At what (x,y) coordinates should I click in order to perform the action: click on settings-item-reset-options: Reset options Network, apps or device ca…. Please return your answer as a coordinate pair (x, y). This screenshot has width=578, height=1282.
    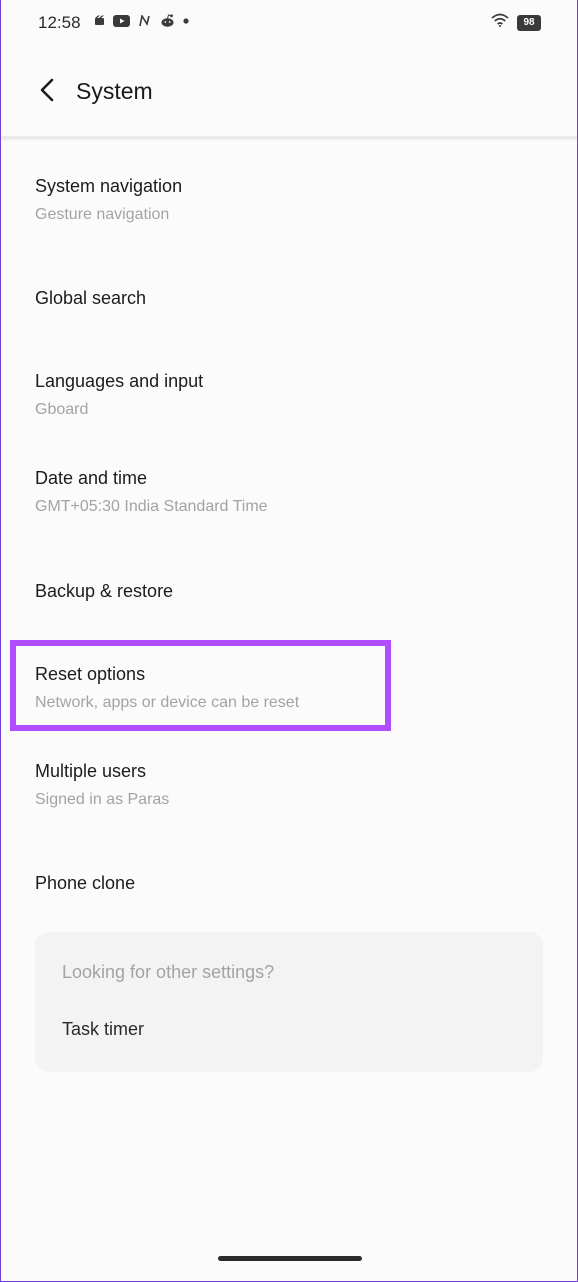
    Looking at the image, I should click on (289, 688).